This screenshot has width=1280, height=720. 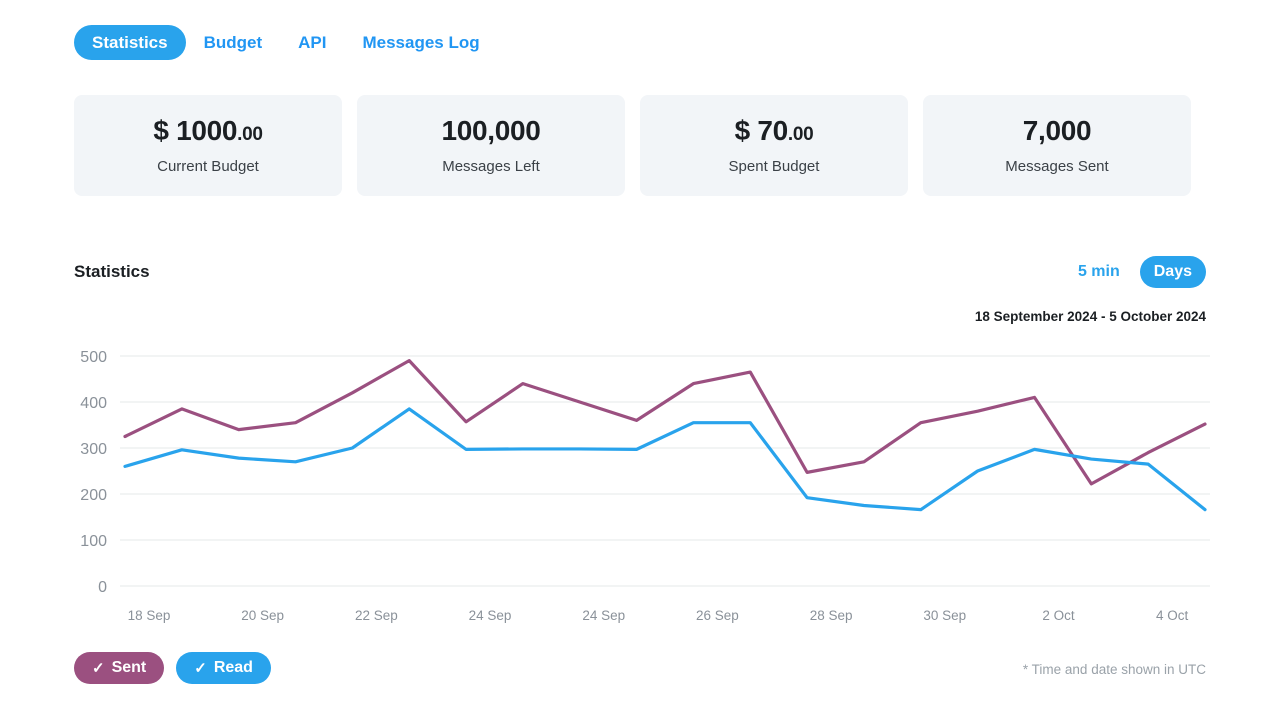 What do you see at coordinates (831, 615) in the screenshot?
I see `x-axis-tick-label: 28 Sep` at bounding box center [831, 615].